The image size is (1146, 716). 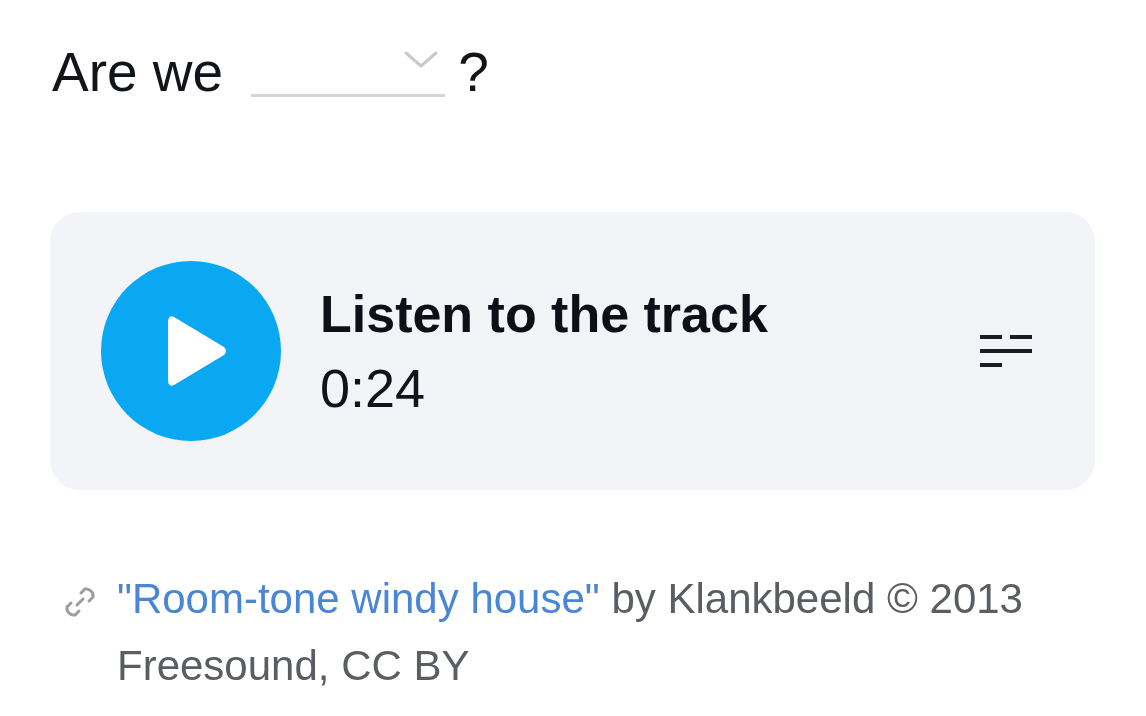 I want to click on lines-icon, so click(x=1006, y=351).